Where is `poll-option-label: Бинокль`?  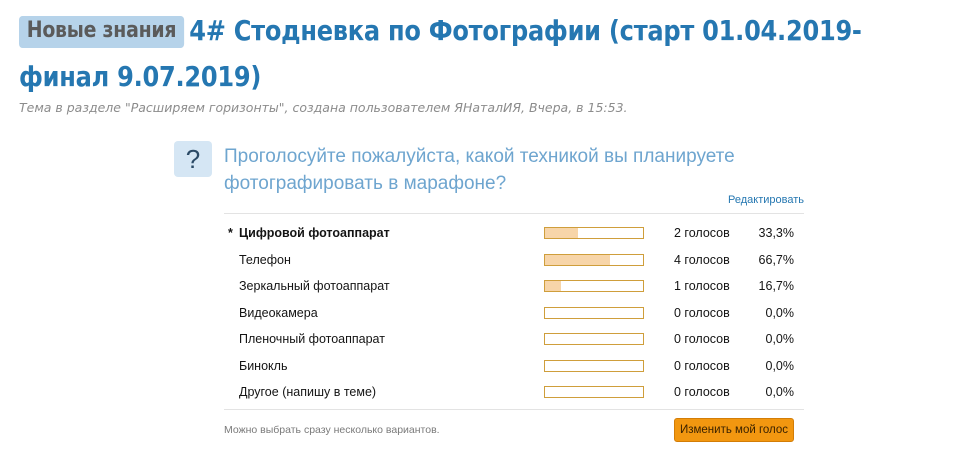 poll-option-label: Бинокль is located at coordinates (263, 365).